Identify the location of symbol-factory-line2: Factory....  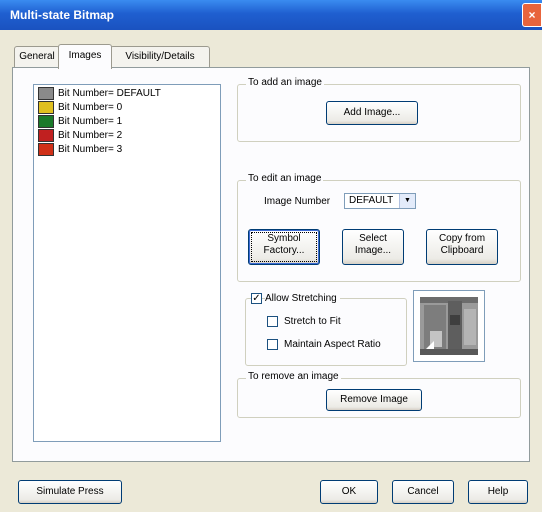
(284, 250).